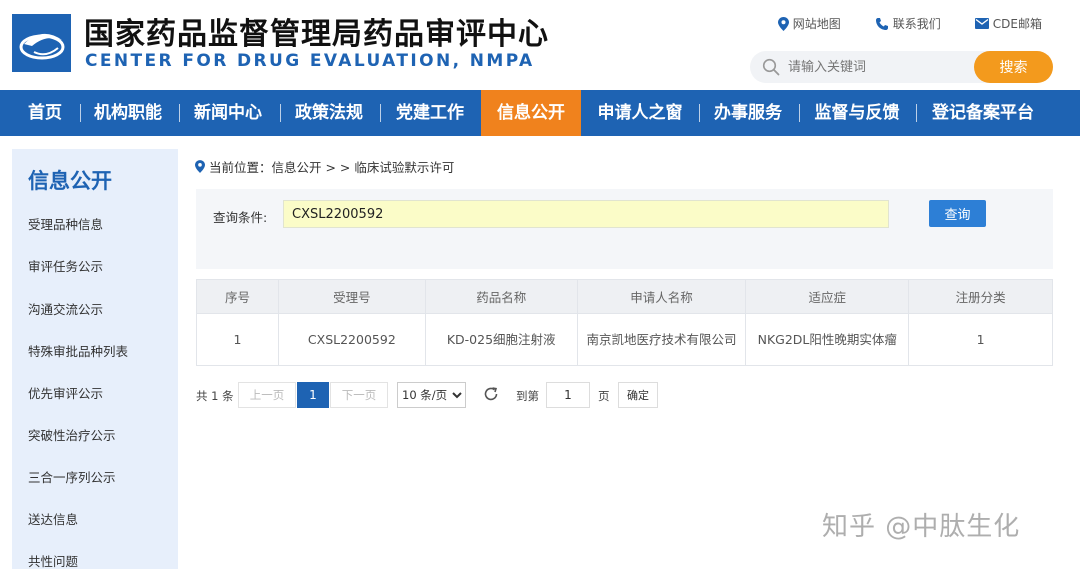 This screenshot has width=1080, height=569. What do you see at coordinates (329, 113) in the screenshot?
I see `nav-item-policy: 政策法规` at bounding box center [329, 113].